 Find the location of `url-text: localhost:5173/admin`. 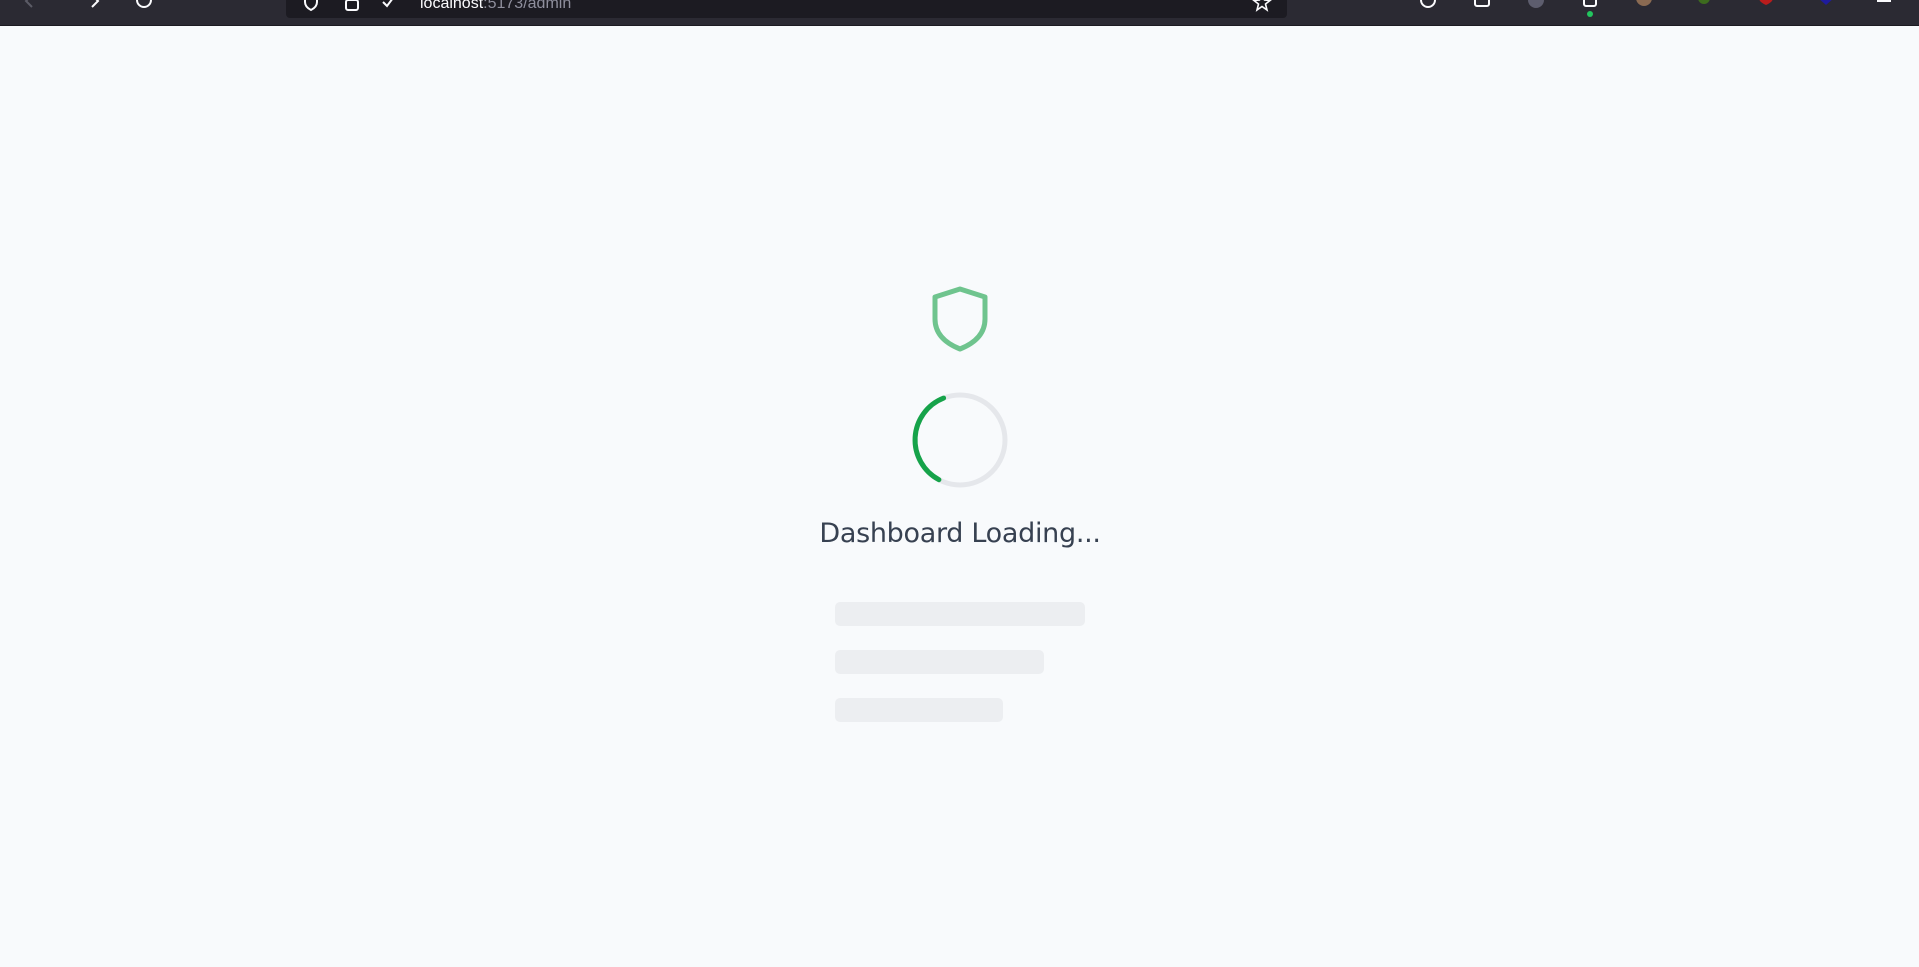

url-text: localhost:5173/admin is located at coordinates (495, 6).